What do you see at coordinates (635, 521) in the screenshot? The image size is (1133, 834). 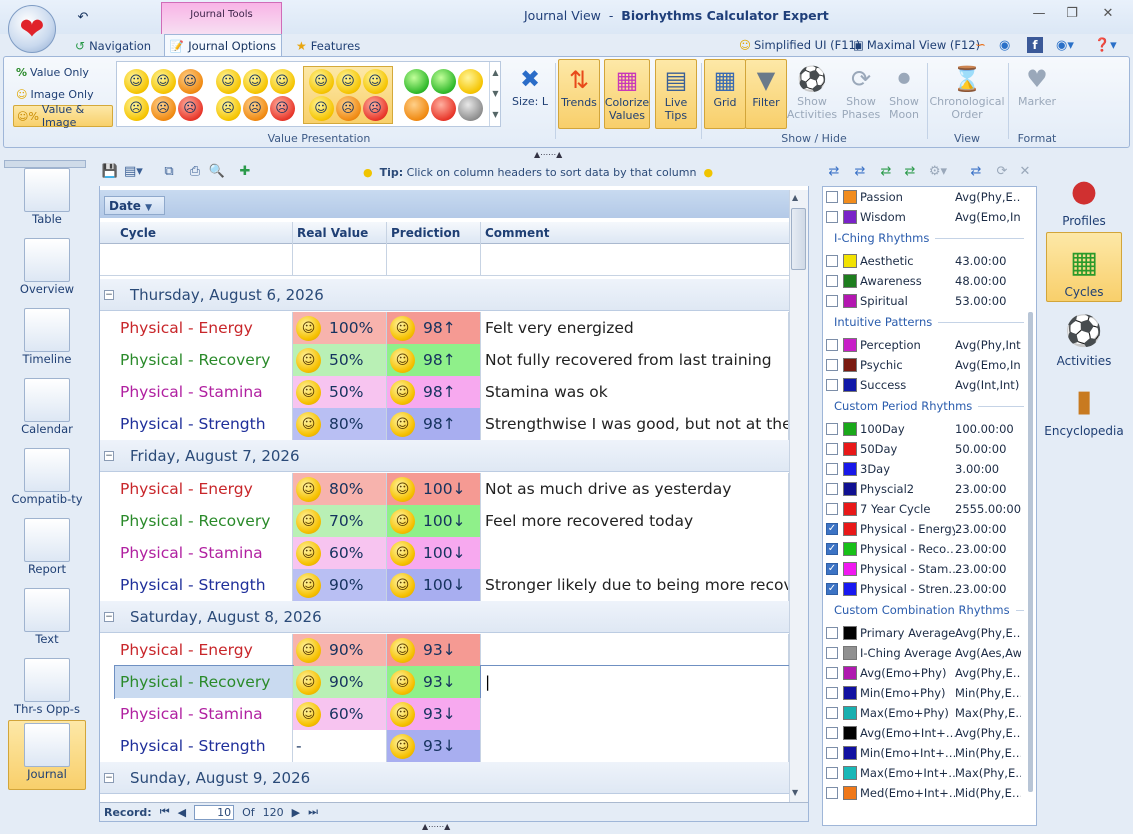 I see `comment-cell: Feel more recovered today` at bounding box center [635, 521].